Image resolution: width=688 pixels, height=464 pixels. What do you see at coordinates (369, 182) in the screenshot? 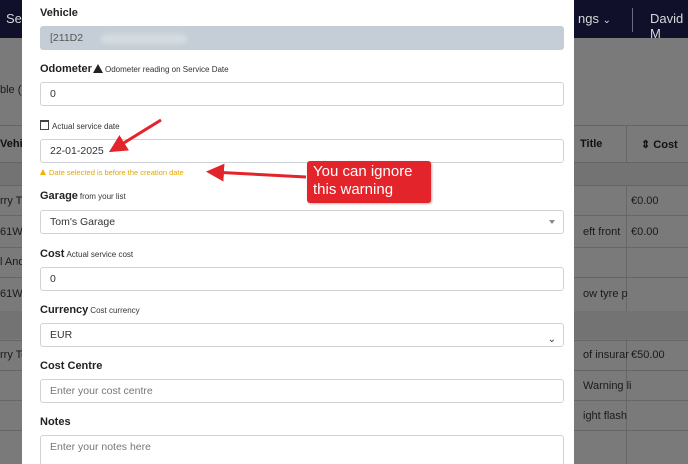
I see `annotation-callout: You can ignore this warning` at bounding box center [369, 182].